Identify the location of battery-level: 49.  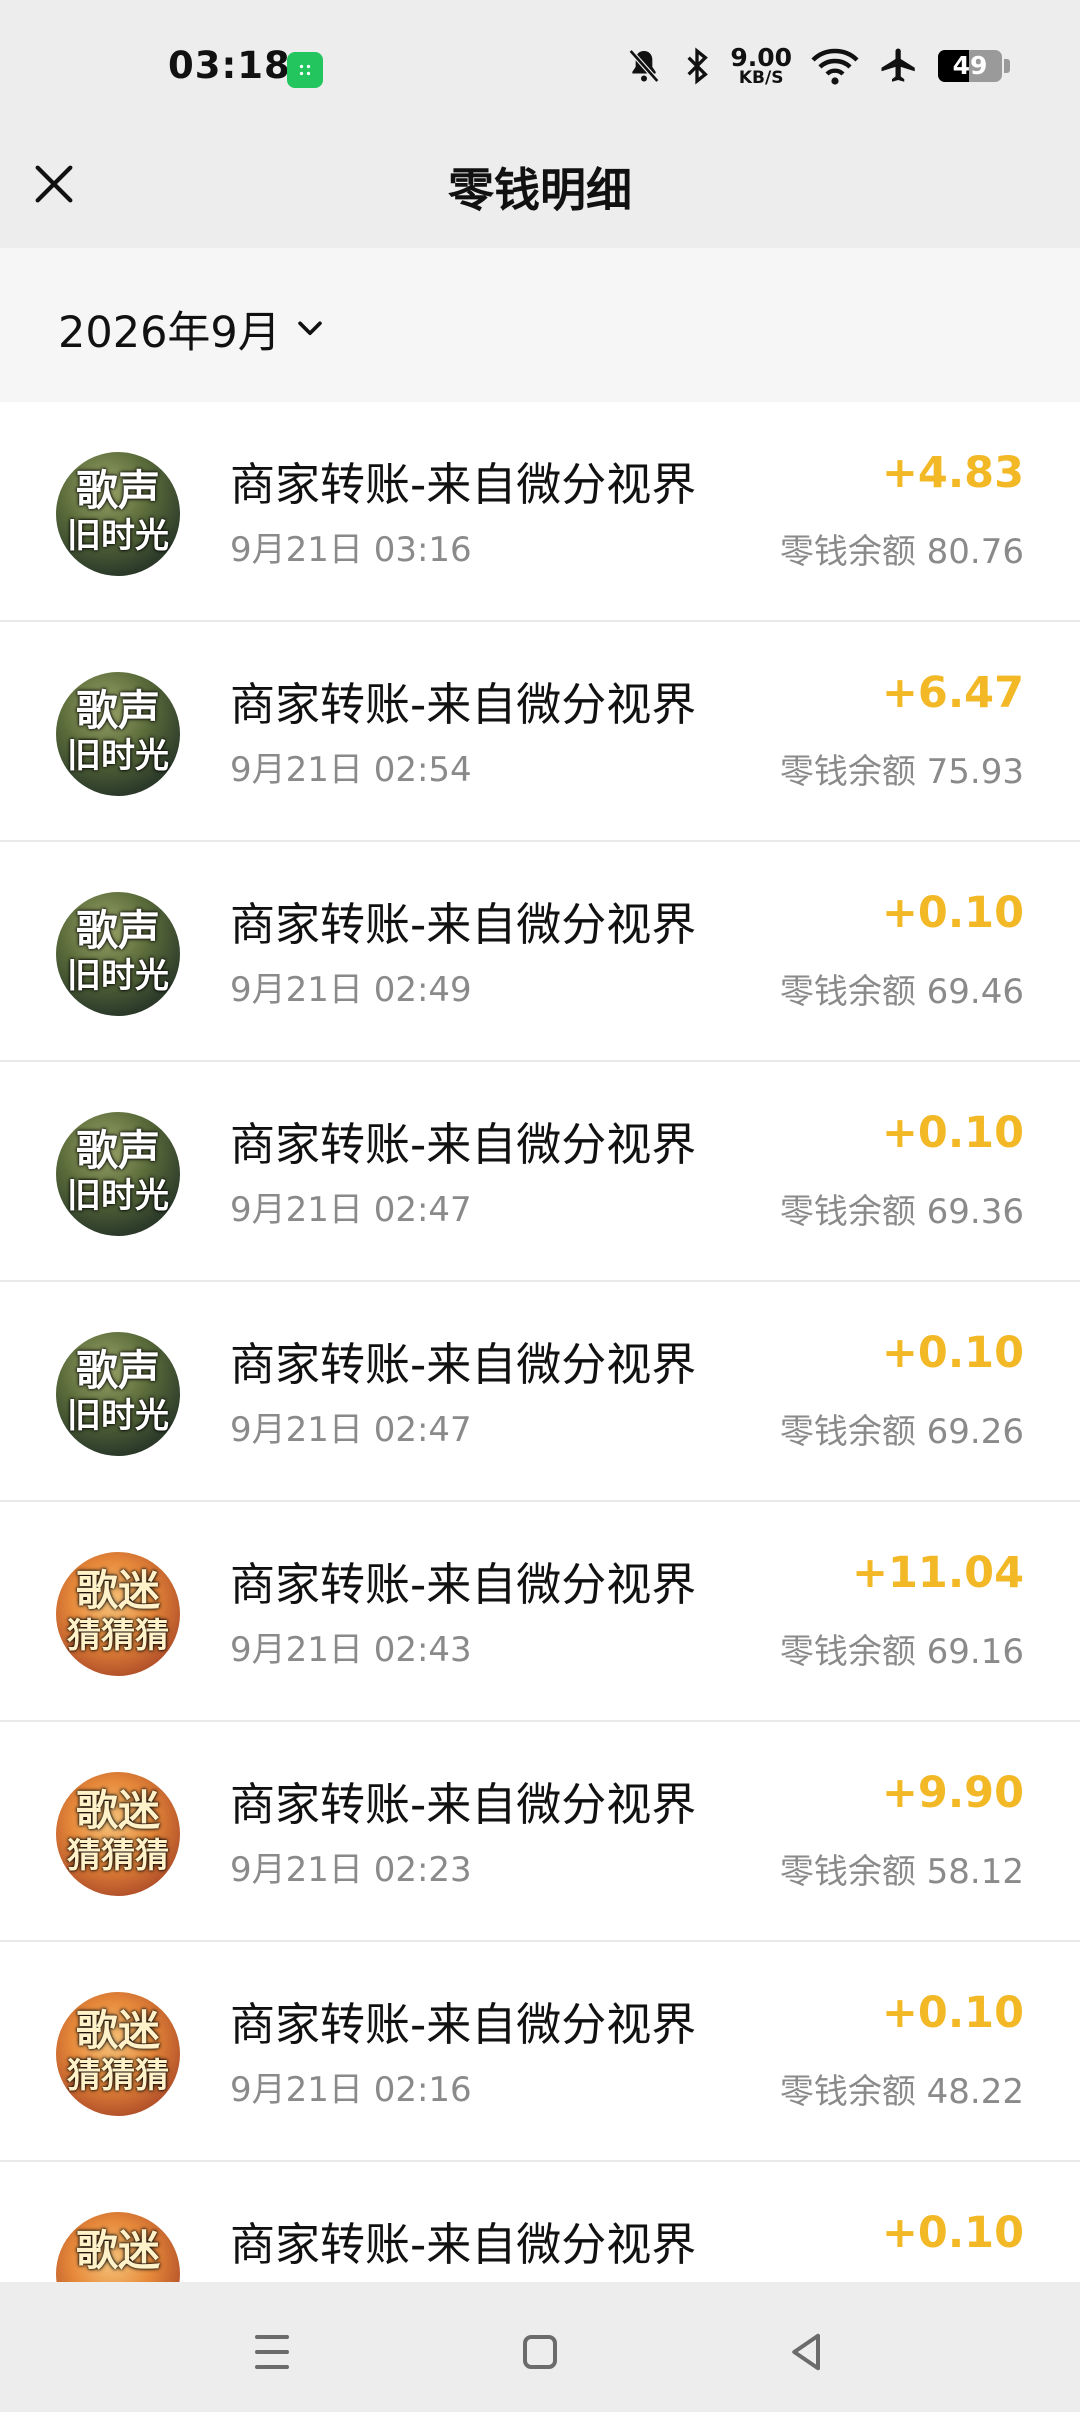
(970, 65).